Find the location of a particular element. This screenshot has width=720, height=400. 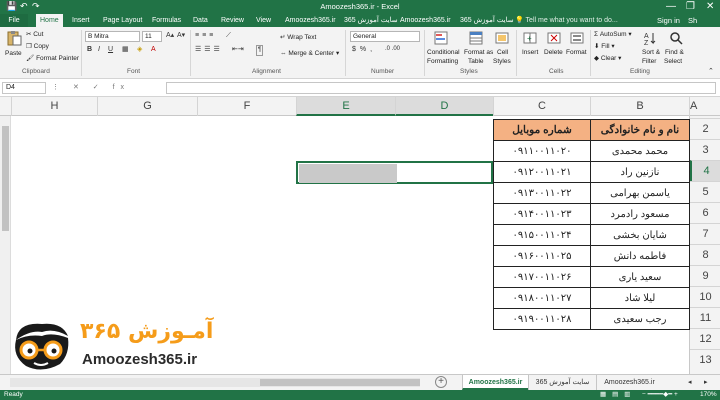

cell-mobile: ۰۹۱۷۰۰۱۱۰۲۶ is located at coordinates (542, 277).